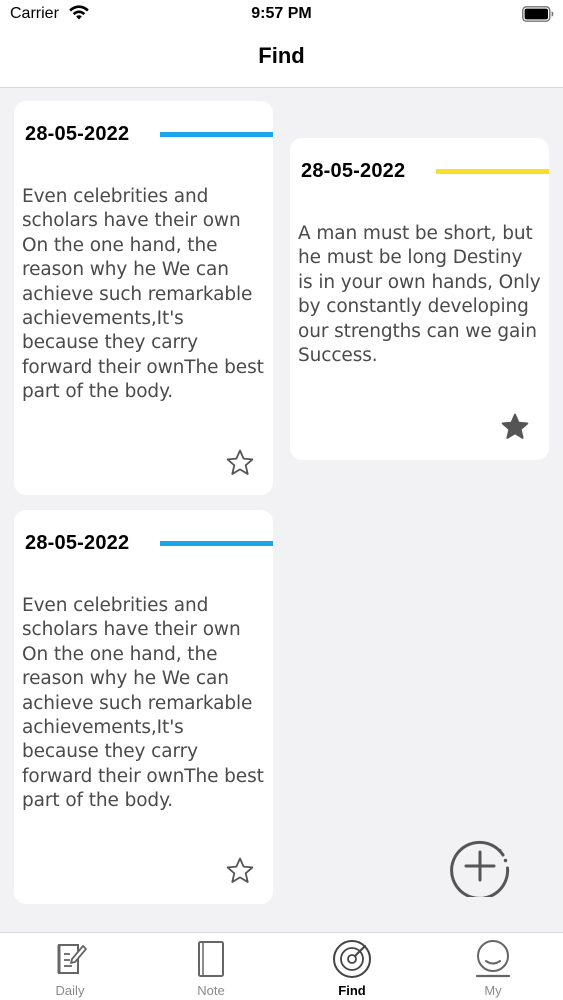 This screenshot has width=563, height=1000. I want to click on status-bar: Carrier 9:57 PM, so click(281, 15).